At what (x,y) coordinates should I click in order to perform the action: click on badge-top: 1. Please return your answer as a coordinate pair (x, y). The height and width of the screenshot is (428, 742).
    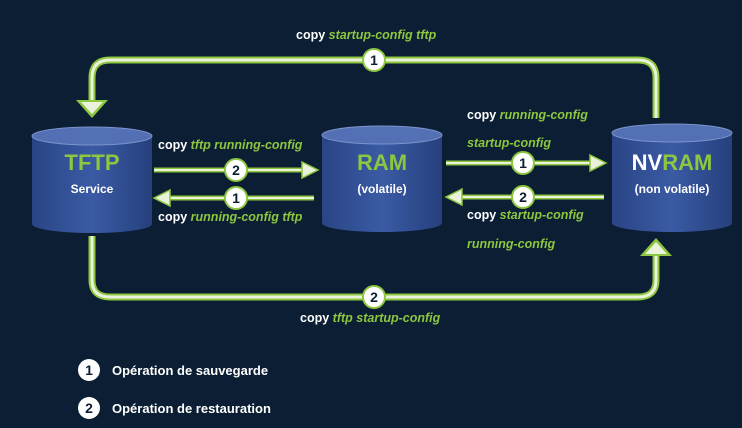
    Looking at the image, I should click on (374, 60).